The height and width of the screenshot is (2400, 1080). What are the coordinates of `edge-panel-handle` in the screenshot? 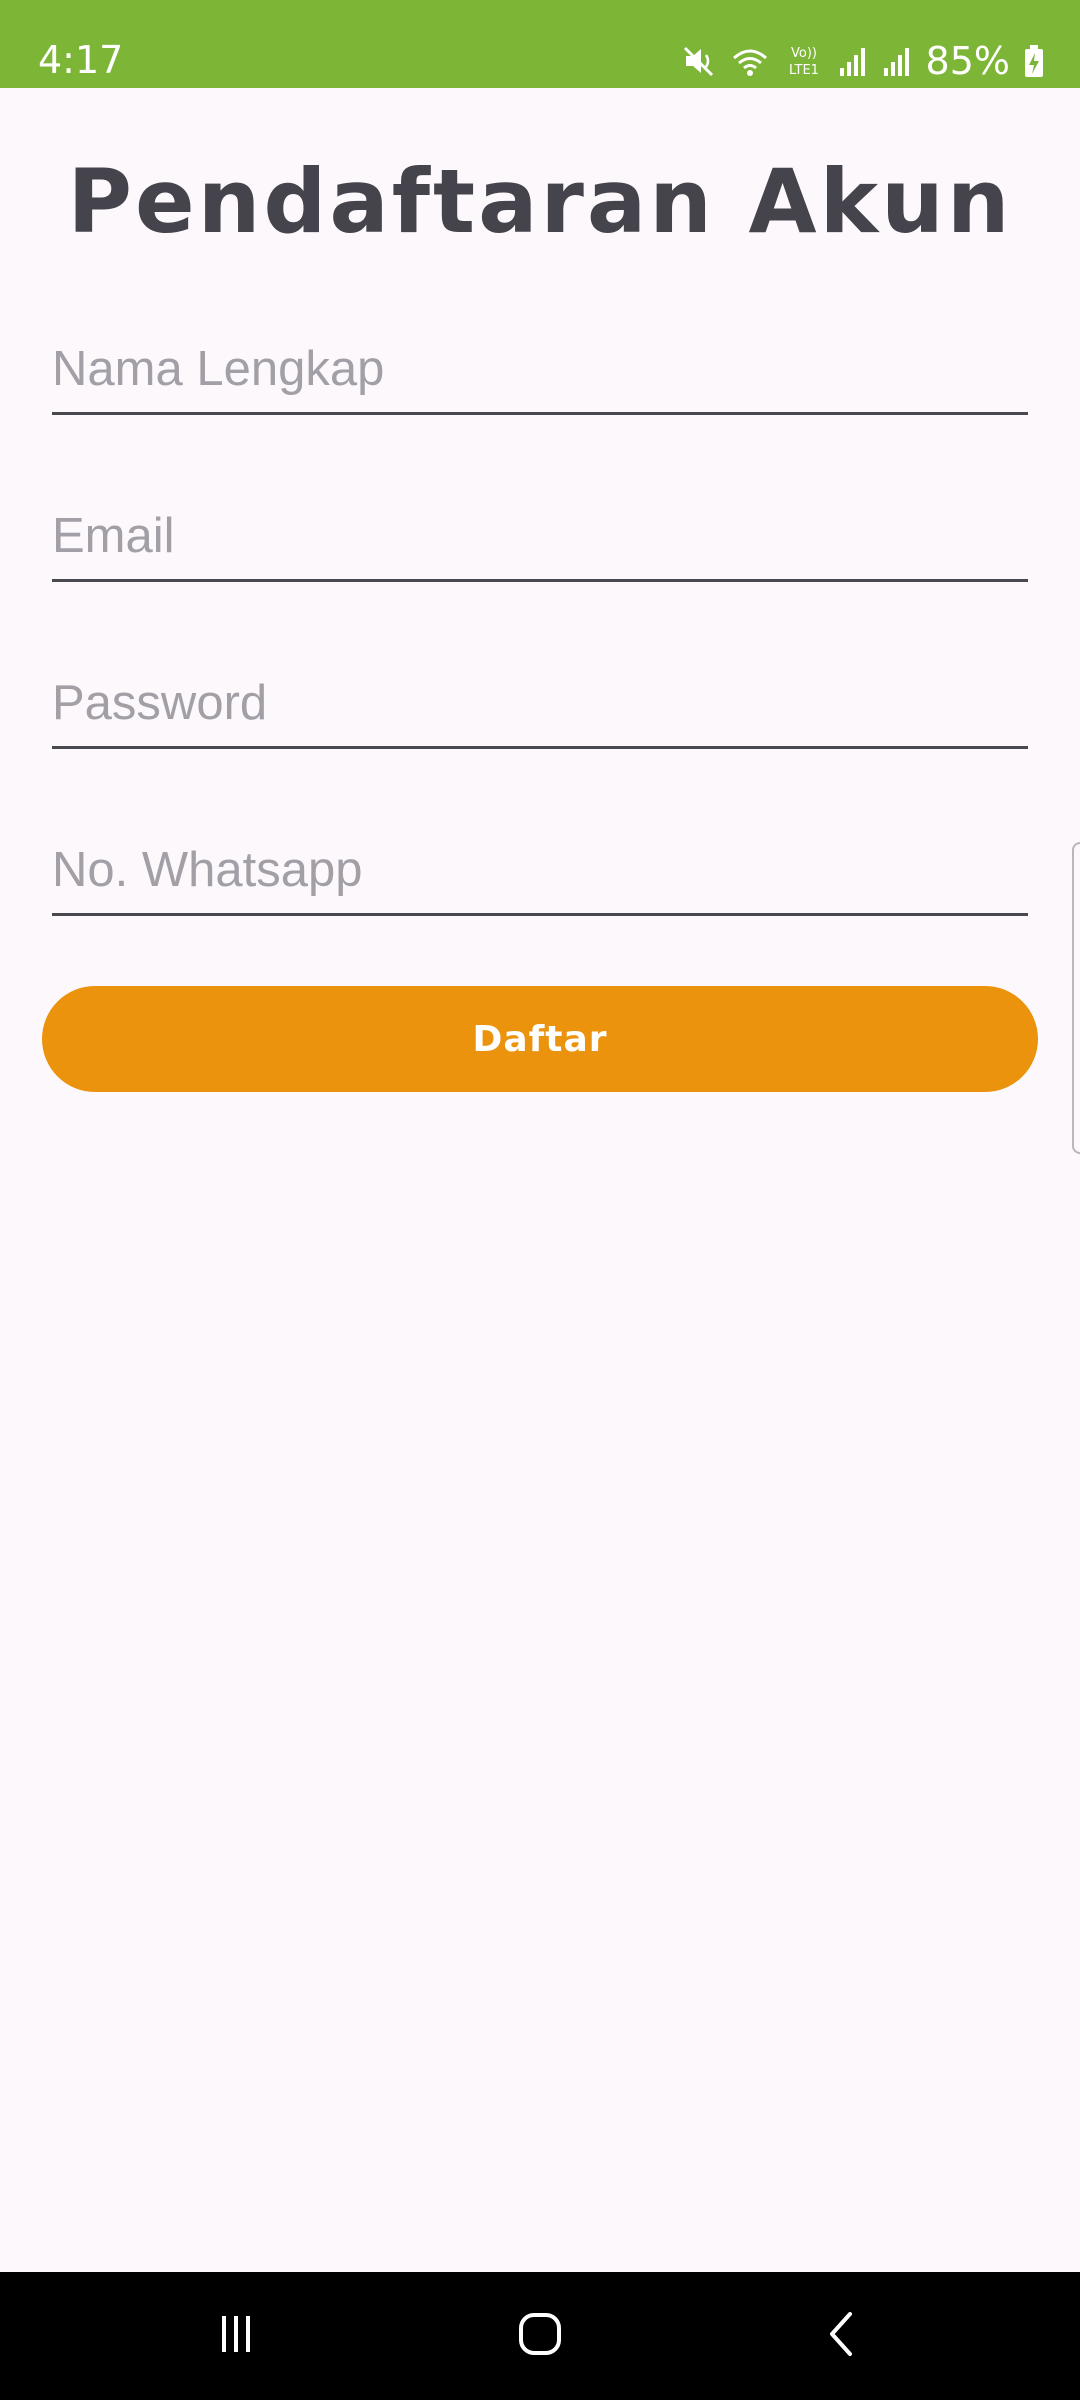 It's located at (1076, 998).